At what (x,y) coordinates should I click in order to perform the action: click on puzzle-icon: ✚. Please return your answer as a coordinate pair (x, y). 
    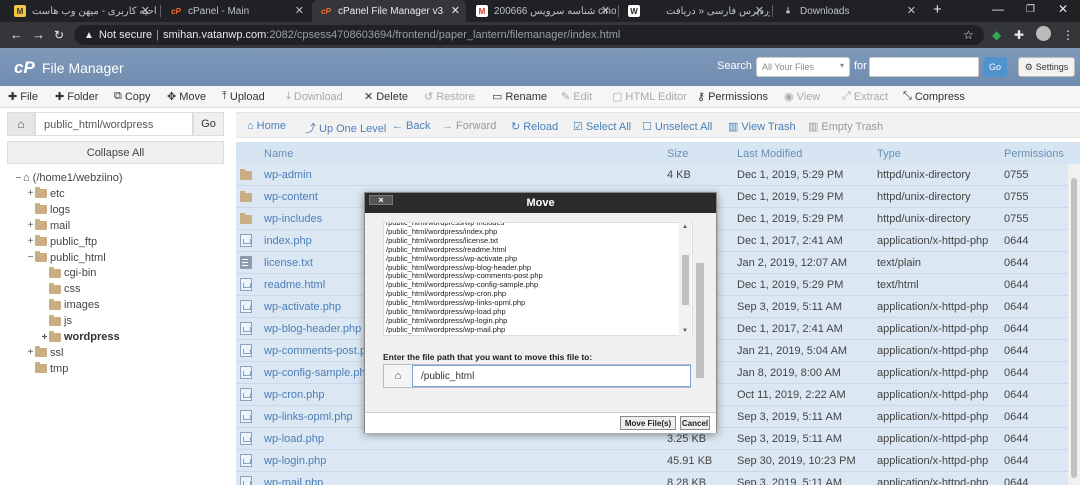
    Looking at the image, I should click on (1019, 35).